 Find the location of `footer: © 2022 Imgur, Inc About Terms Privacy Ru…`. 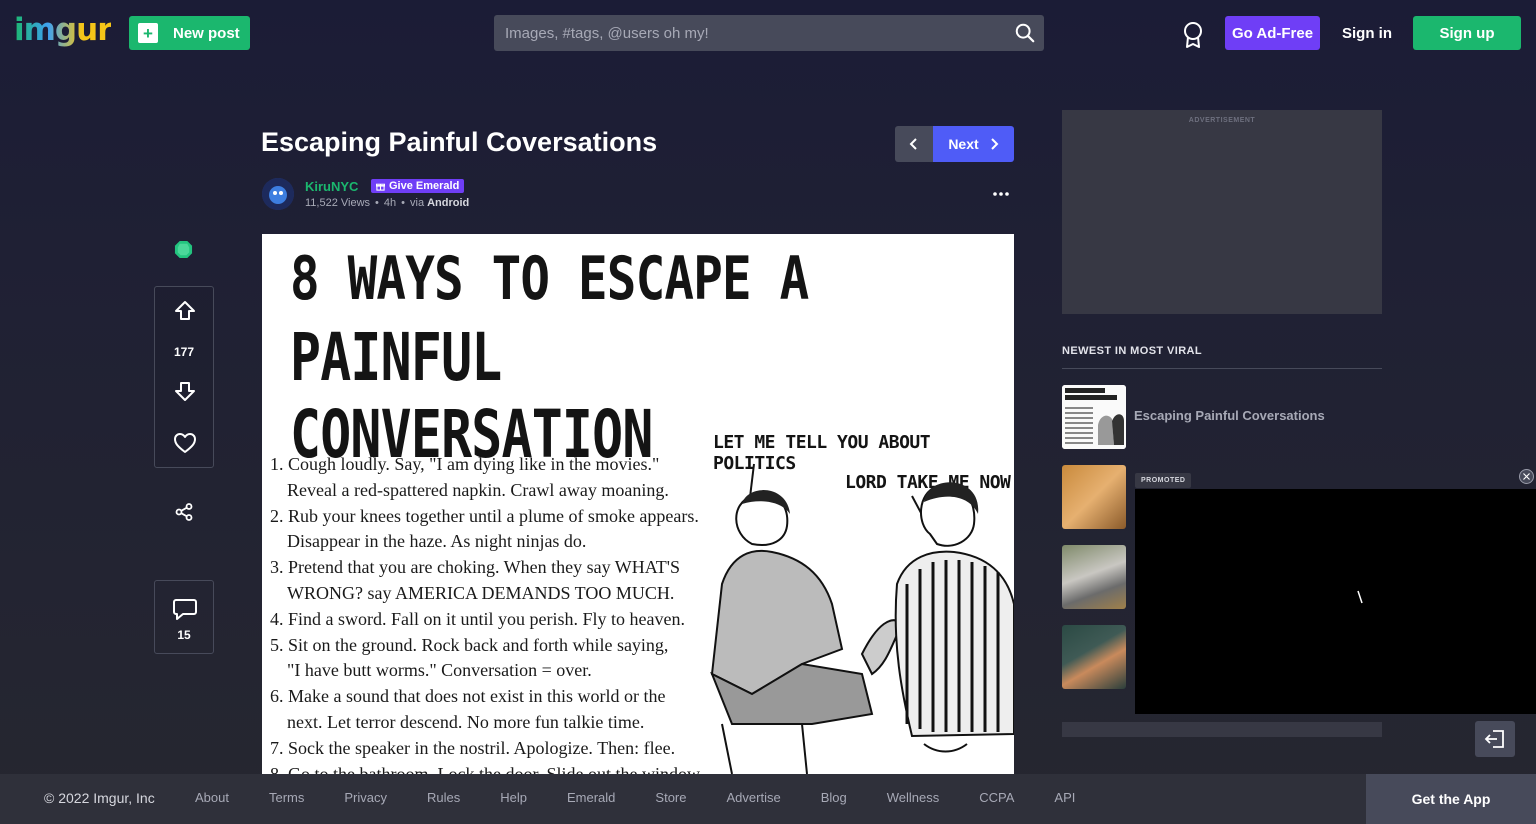

footer: © 2022 Imgur, Inc About Terms Privacy Ru… is located at coordinates (768, 799).